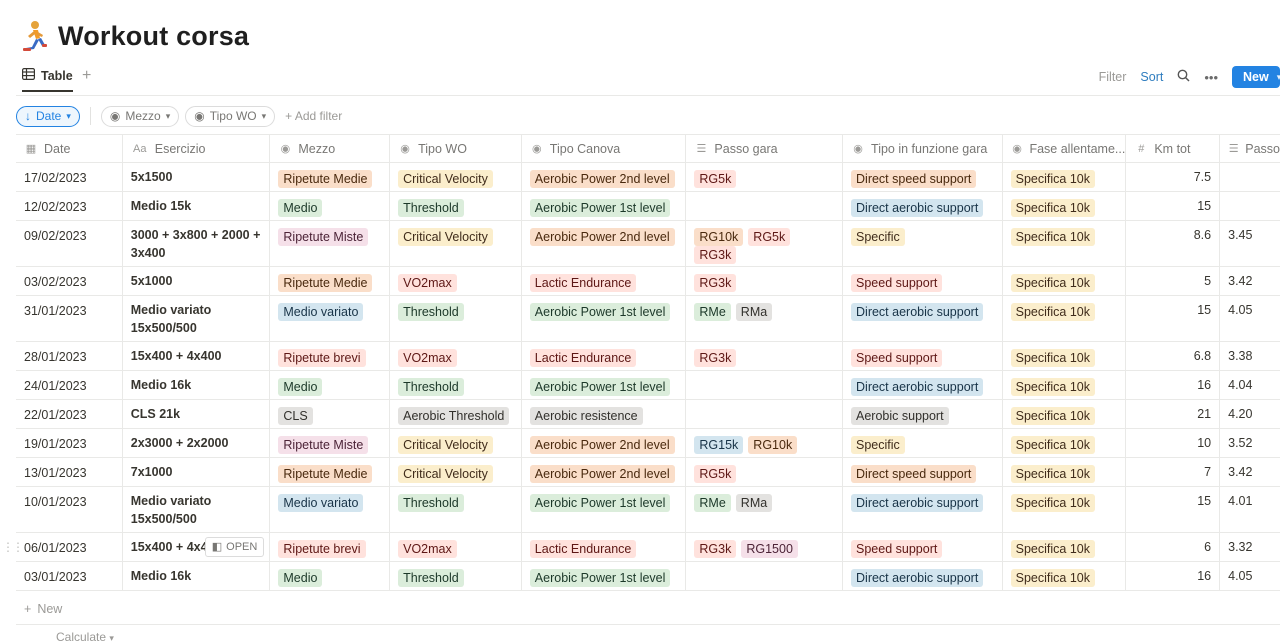 This screenshot has width=1280, height=643. What do you see at coordinates (69, 243) in the screenshot?
I see `date-cell: 09/02/2023` at bounding box center [69, 243].